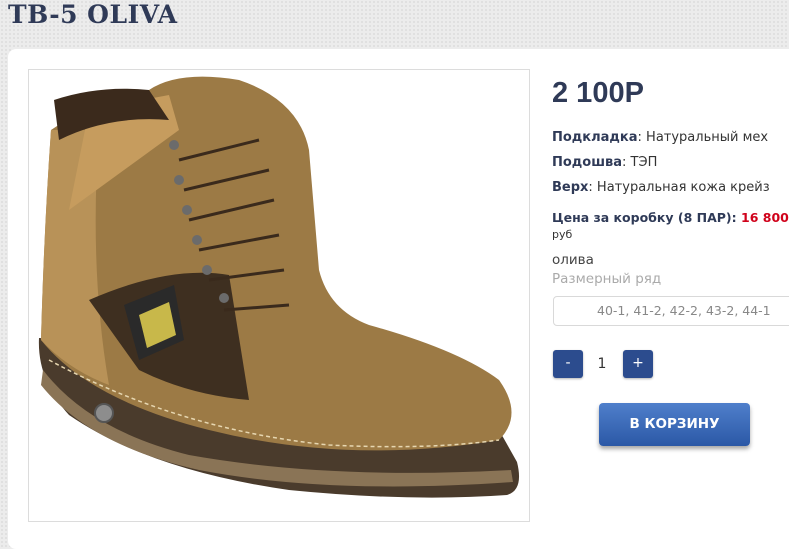 This screenshot has width=789, height=549. What do you see at coordinates (587, 162) in the screenshot?
I see `prop-sole-label: Подошва` at bounding box center [587, 162].